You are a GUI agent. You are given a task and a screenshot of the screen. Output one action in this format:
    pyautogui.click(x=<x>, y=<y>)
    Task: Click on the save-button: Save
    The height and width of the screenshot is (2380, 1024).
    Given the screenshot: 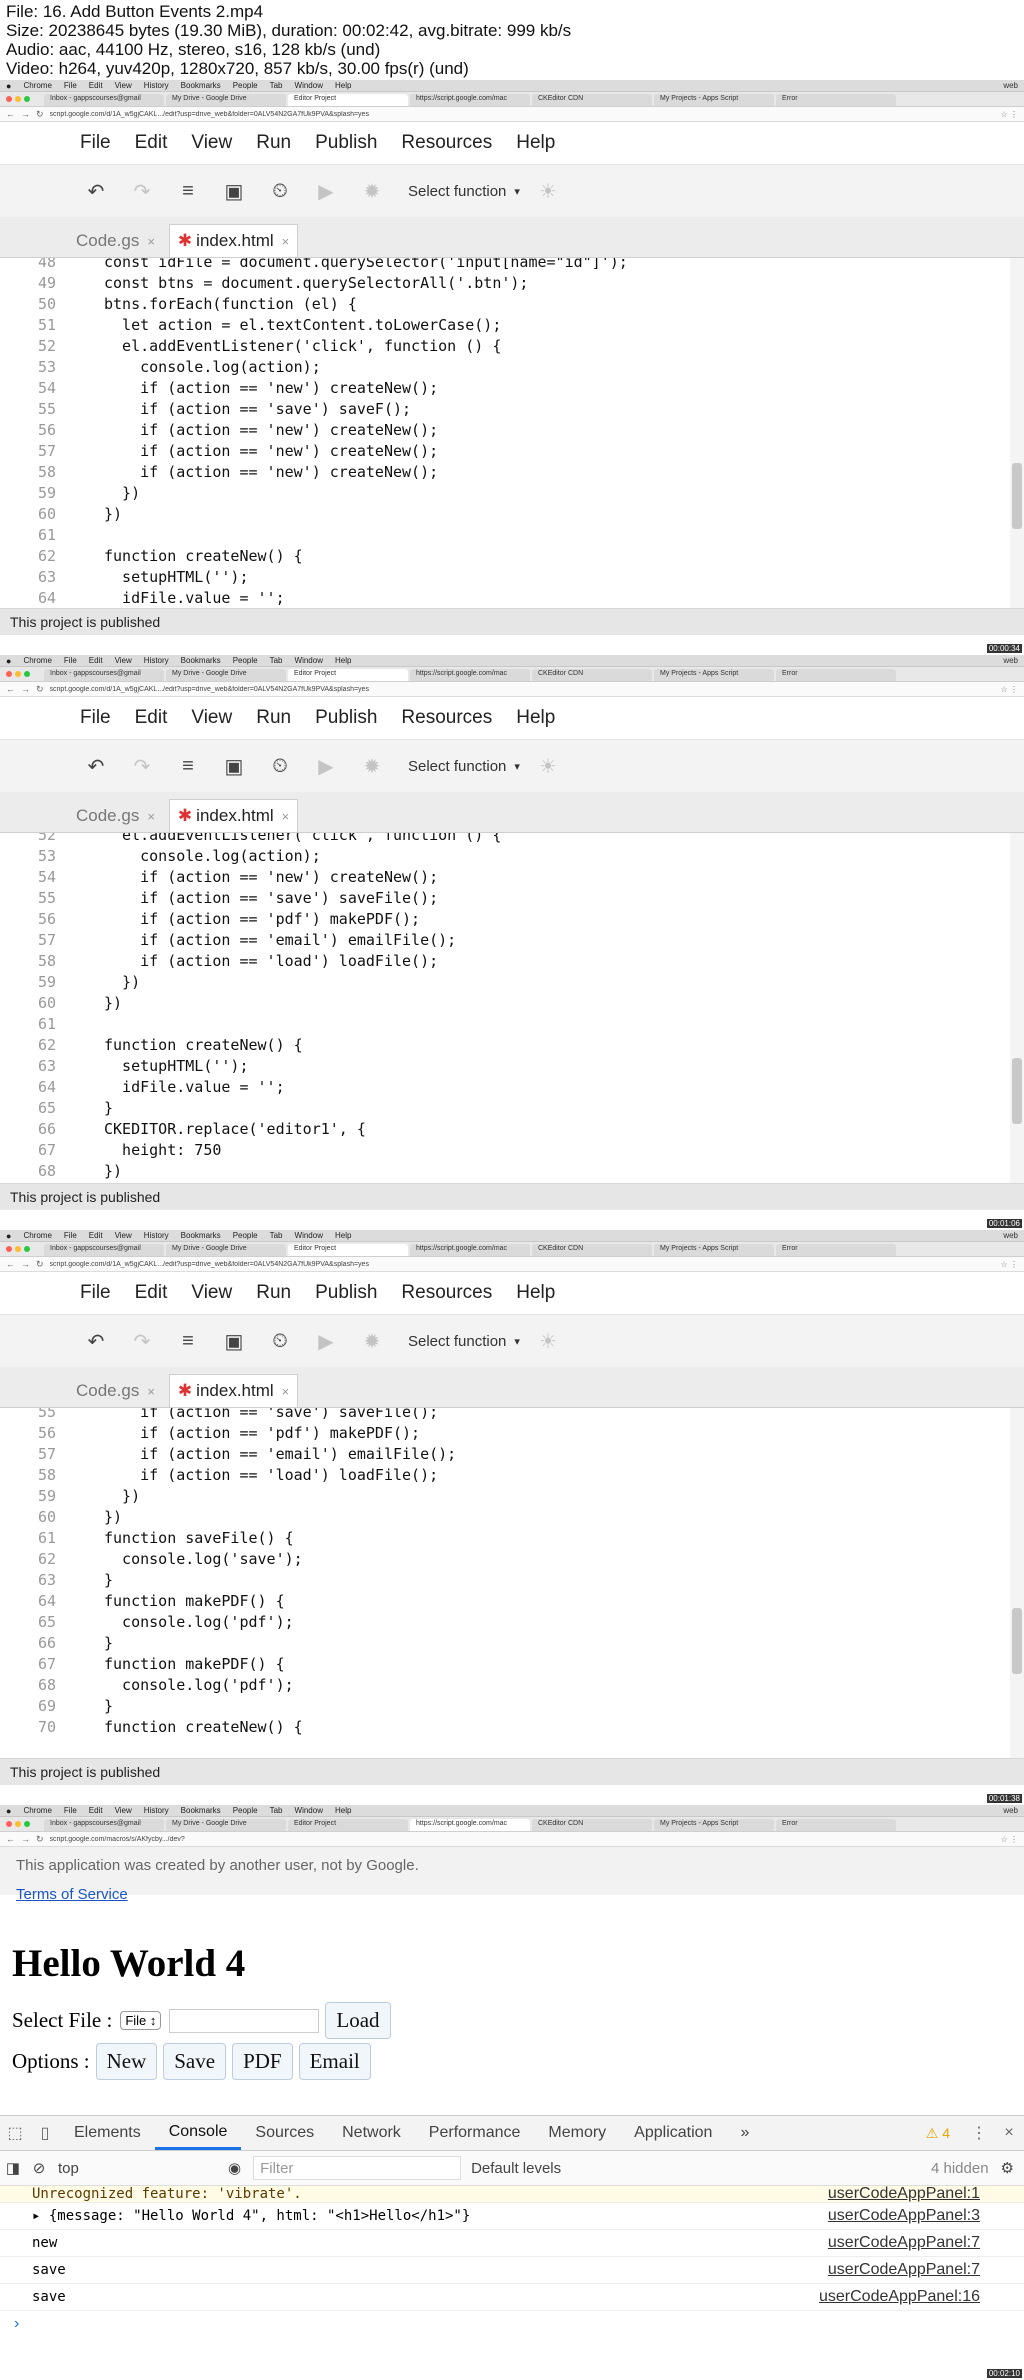 What is the action you would take?
    pyautogui.click(x=195, y=2061)
    